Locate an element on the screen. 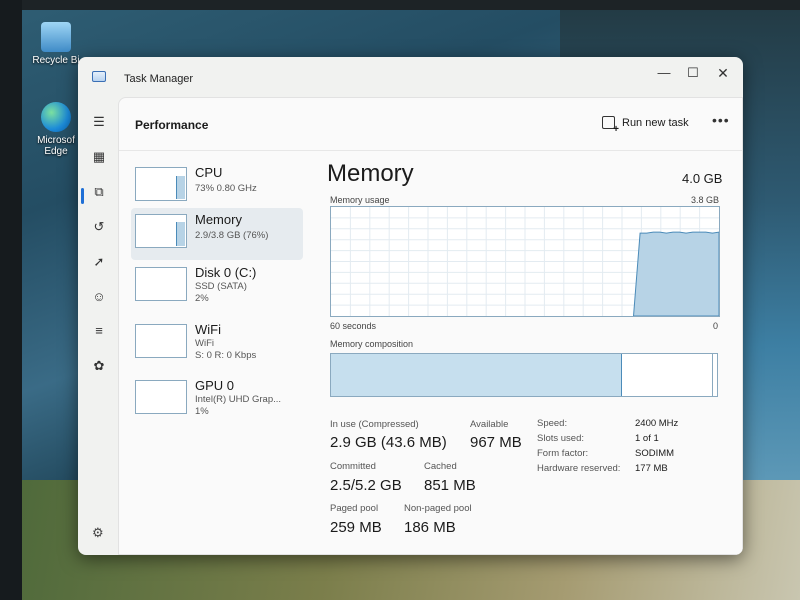 The width and height of the screenshot is (800, 600). resource-item-gpu: GPU 0 Intel(R) UHD Grap... 1% is located at coordinates (217, 400).